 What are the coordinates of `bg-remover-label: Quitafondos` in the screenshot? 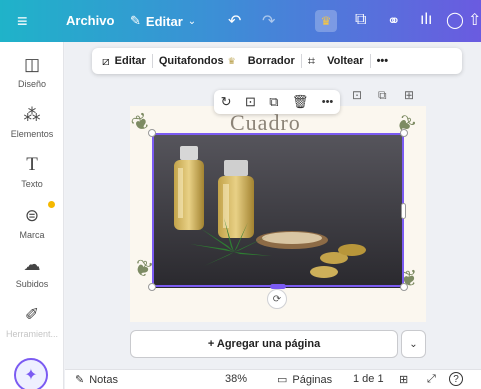 It's located at (191, 61).